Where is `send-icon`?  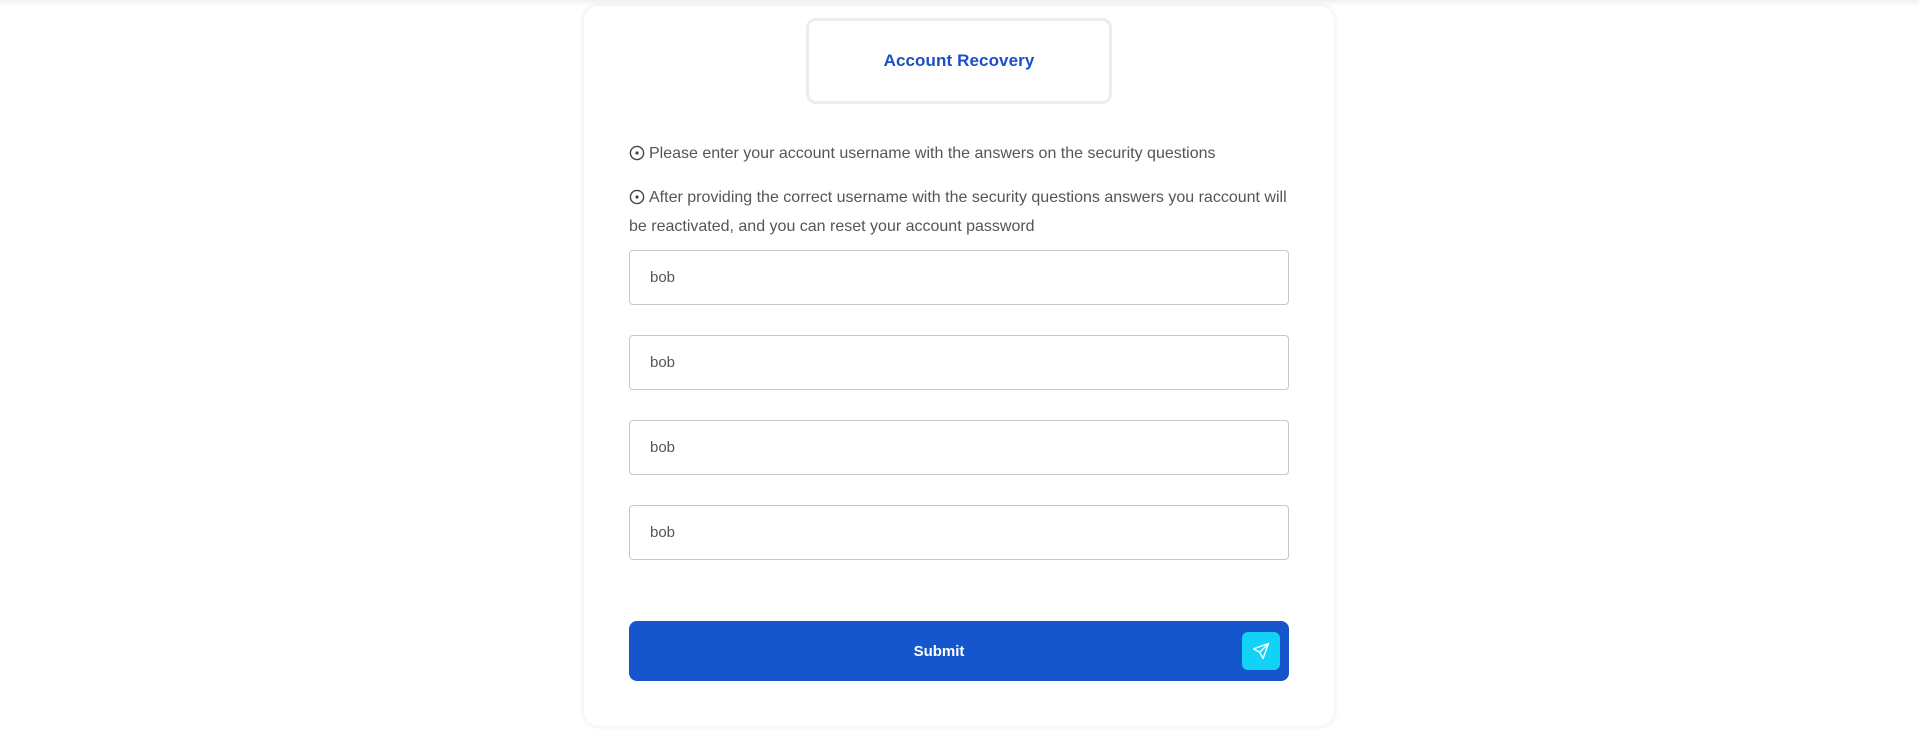
send-icon is located at coordinates (1261, 651).